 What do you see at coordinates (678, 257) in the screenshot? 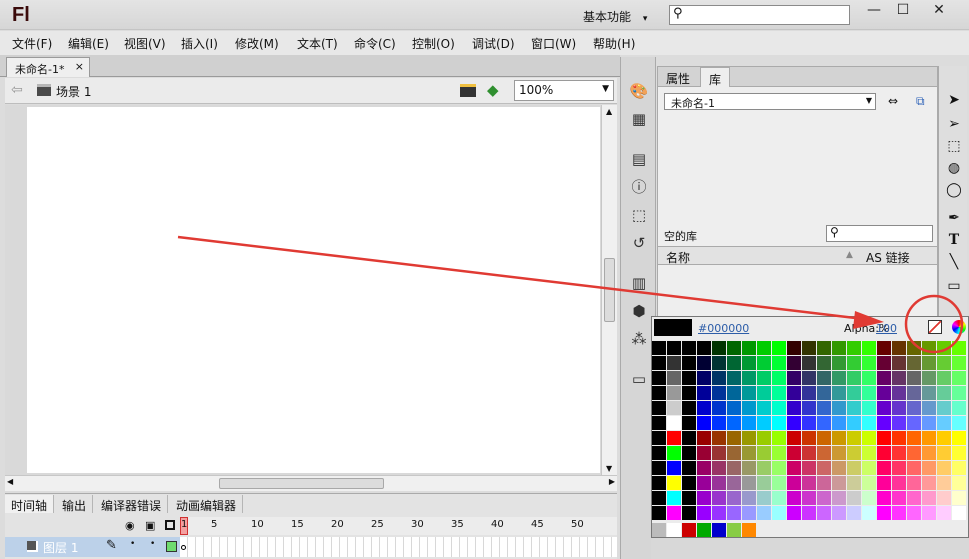
I see `col-name: 名称` at bounding box center [678, 257].